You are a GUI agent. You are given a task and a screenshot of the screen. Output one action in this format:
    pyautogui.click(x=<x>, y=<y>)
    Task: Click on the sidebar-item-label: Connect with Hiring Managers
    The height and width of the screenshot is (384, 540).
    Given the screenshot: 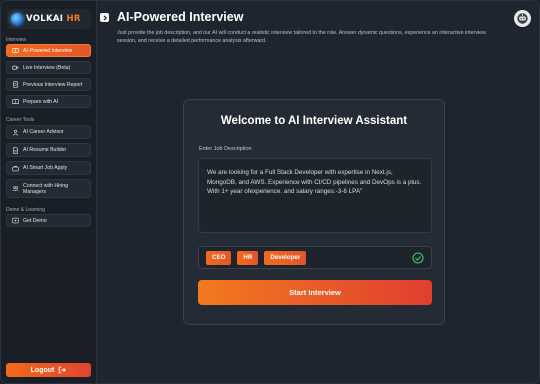 What is the action you would take?
    pyautogui.click(x=45, y=188)
    